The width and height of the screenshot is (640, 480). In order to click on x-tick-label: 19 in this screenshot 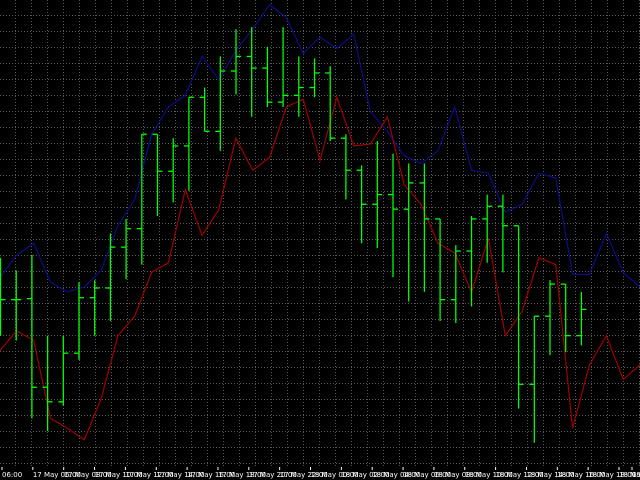, I will do `click(636, 475)`.